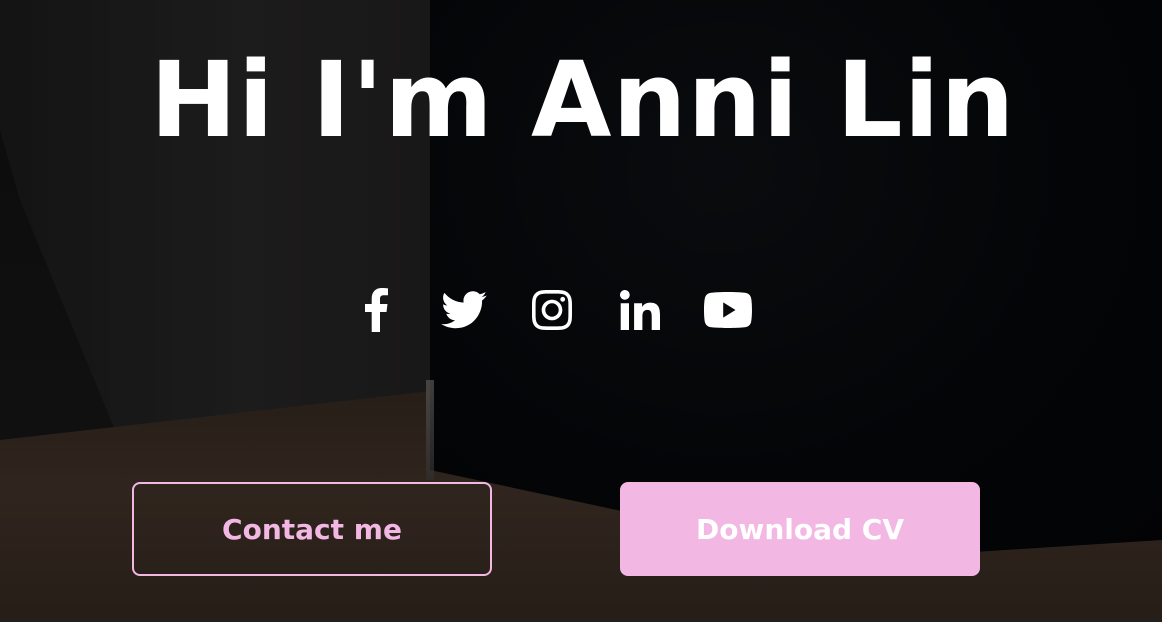  I want to click on facebook-icon, so click(376, 310).